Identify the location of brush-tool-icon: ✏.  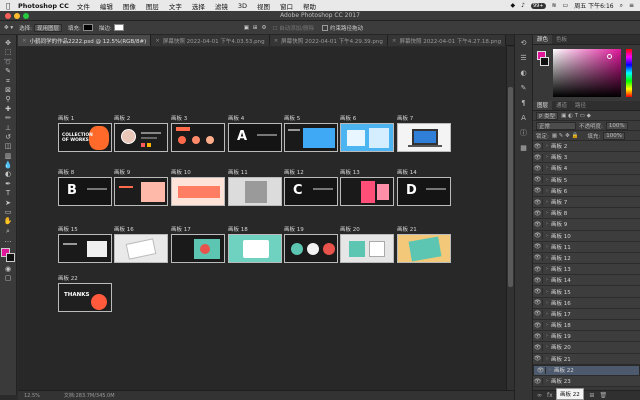
(8, 118).